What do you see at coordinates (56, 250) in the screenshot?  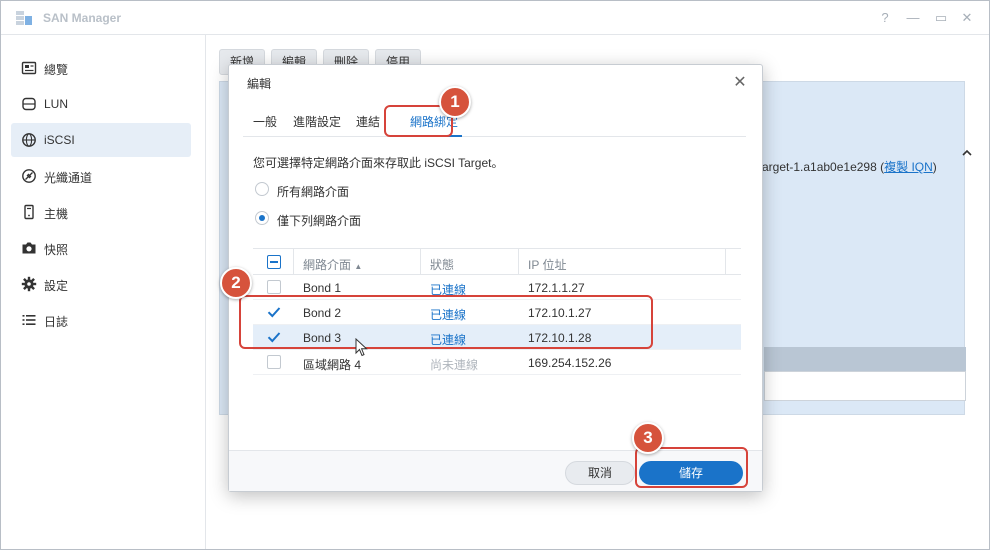 I see `sidebar-item-label: 快照` at bounding box center [56, 250].